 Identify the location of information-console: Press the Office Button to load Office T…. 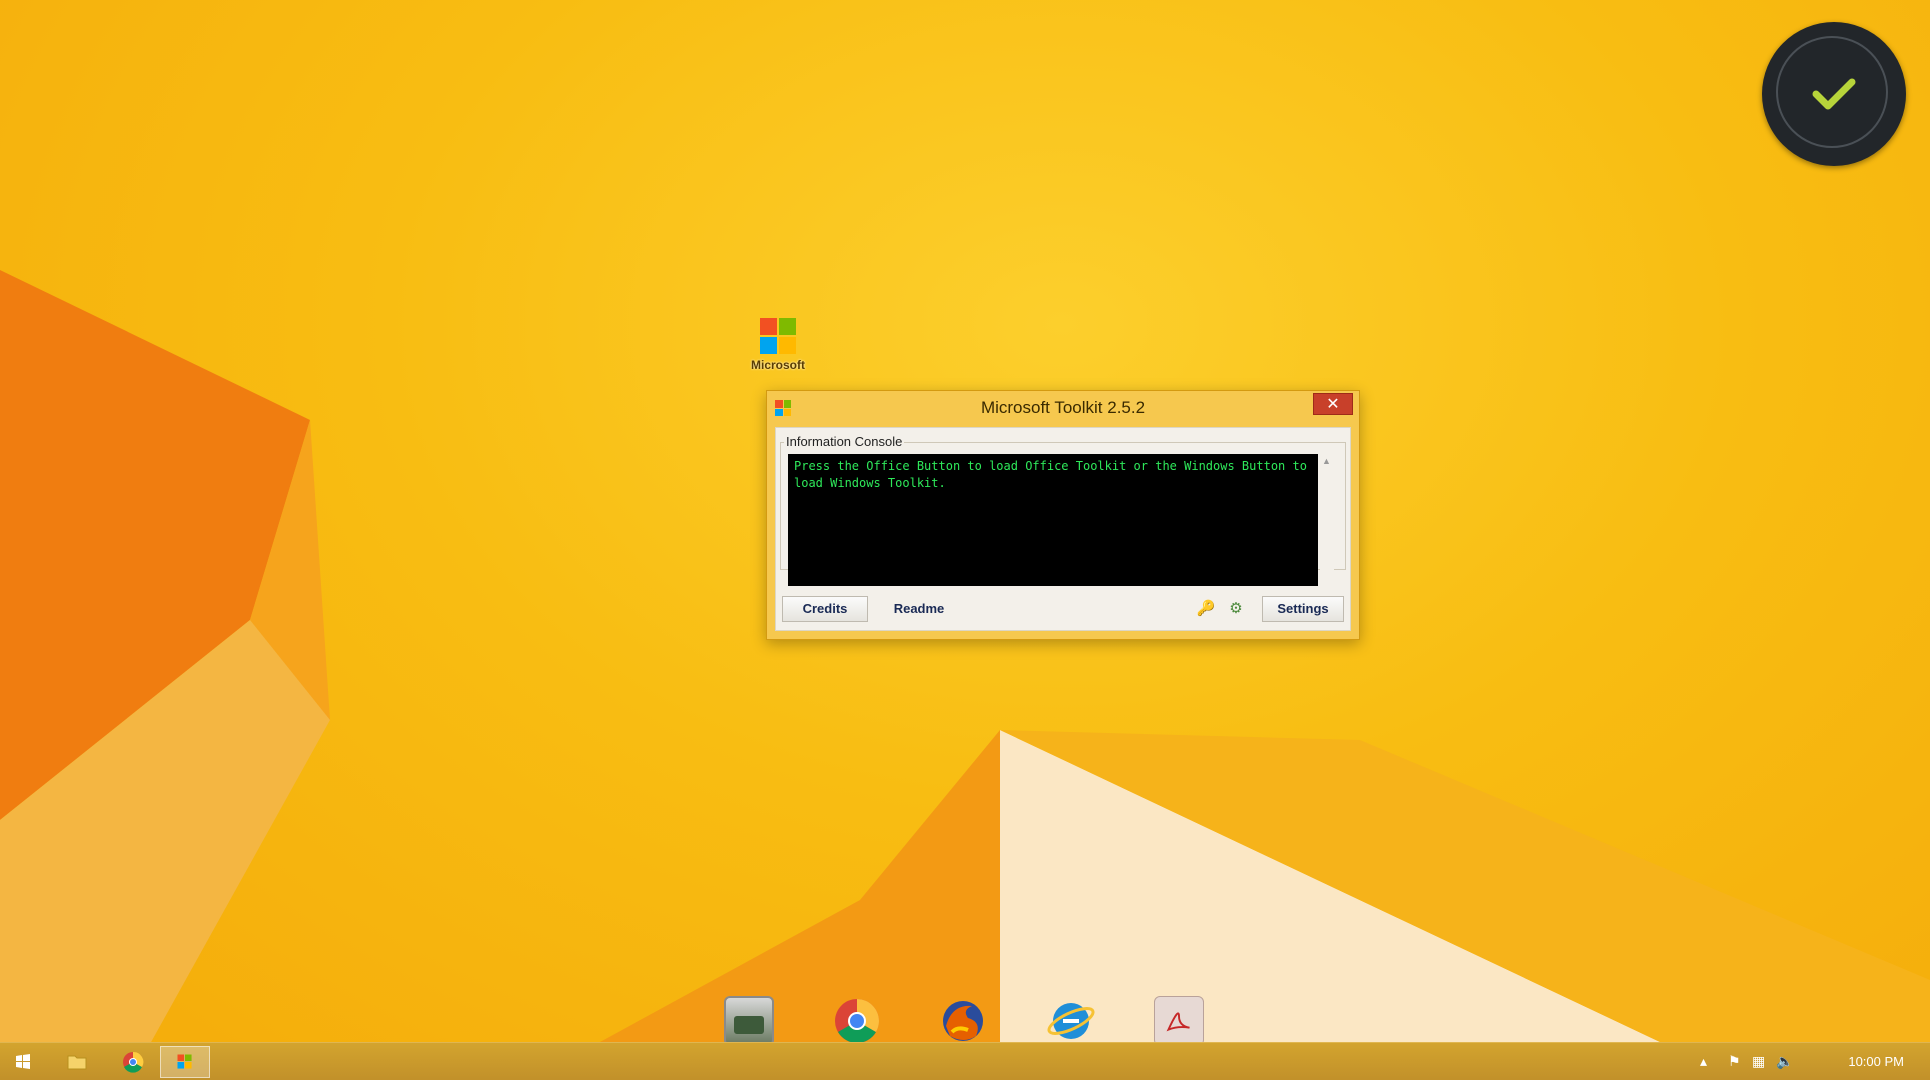
(1053, 520).